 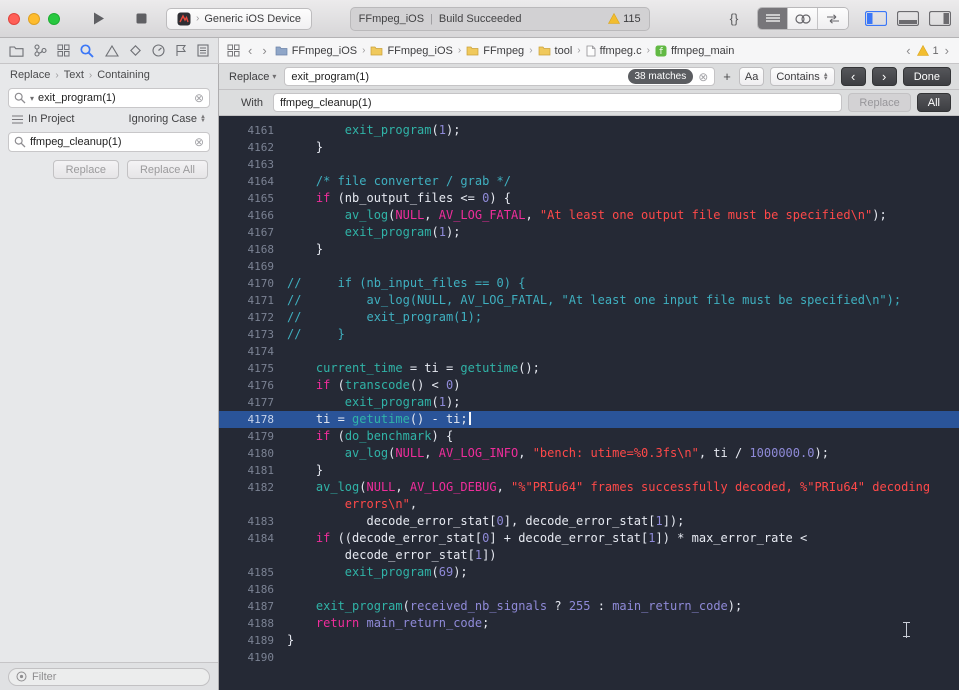 What do you see at coordinates (253, 419) in the screenshot?
I see `line-number: 4178` at bounding box center [253, 419].